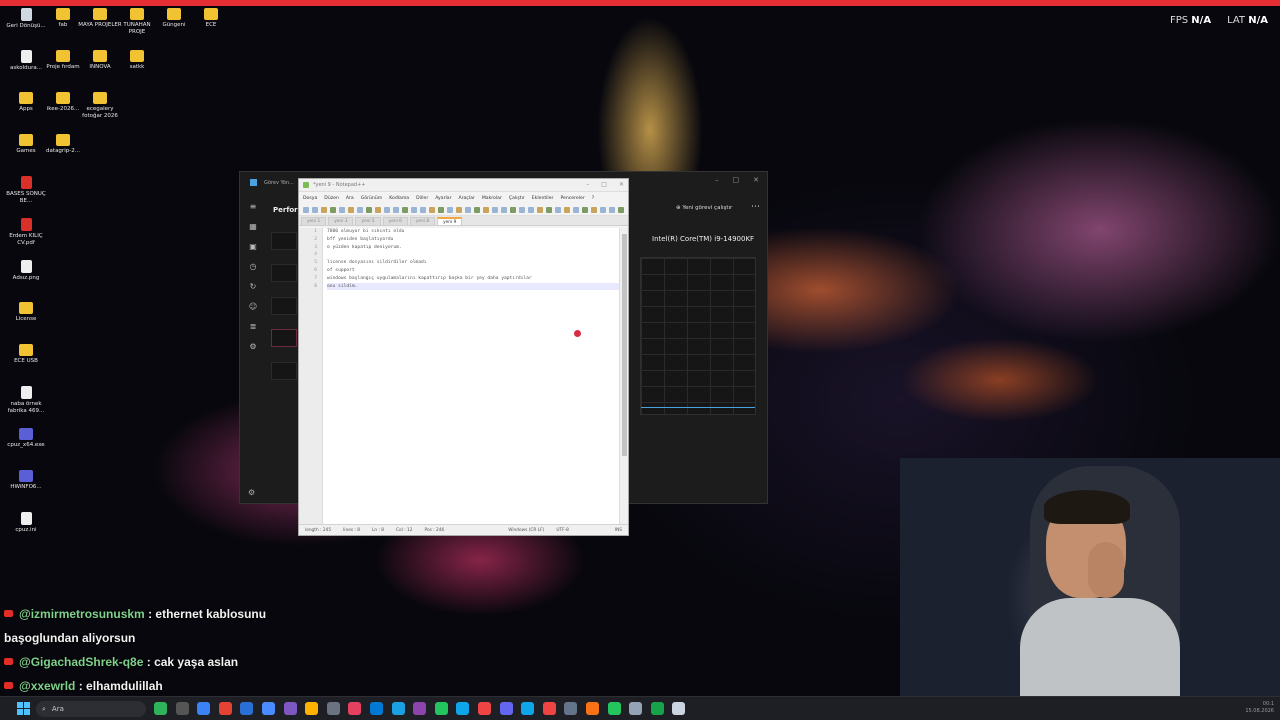  What do you see at coordinates (253, 232) in the screenshot?
I see `processes-icon: ▦` at bounding box center [253, 232].